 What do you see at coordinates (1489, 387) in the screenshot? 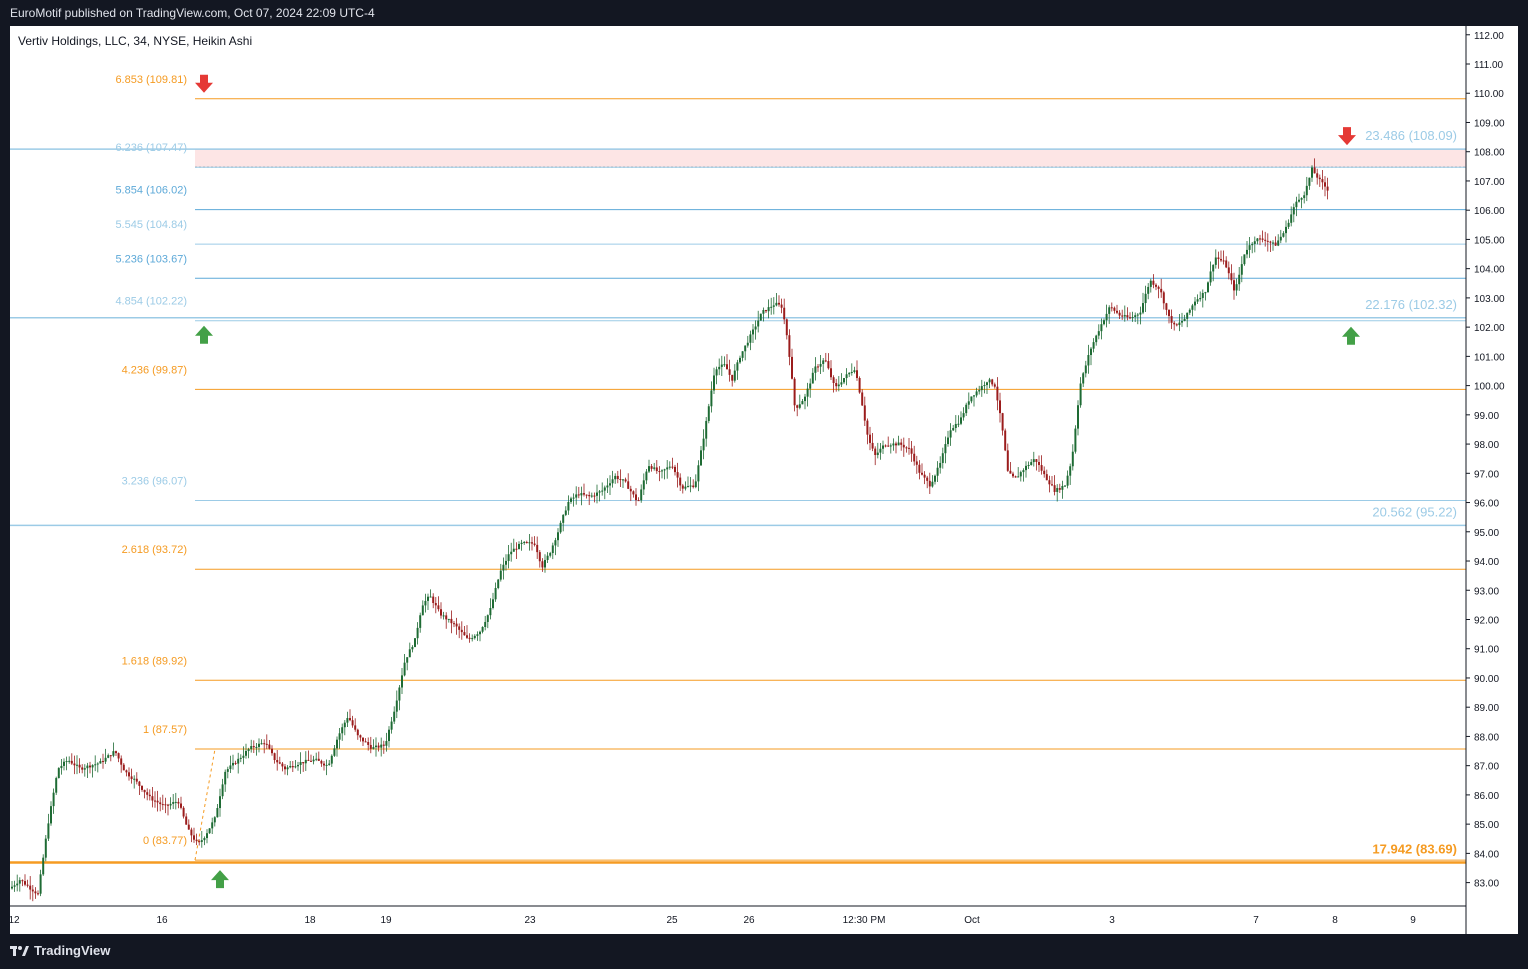
I see `y-tick-label: 100.00` at bounding box center [1489, 387].